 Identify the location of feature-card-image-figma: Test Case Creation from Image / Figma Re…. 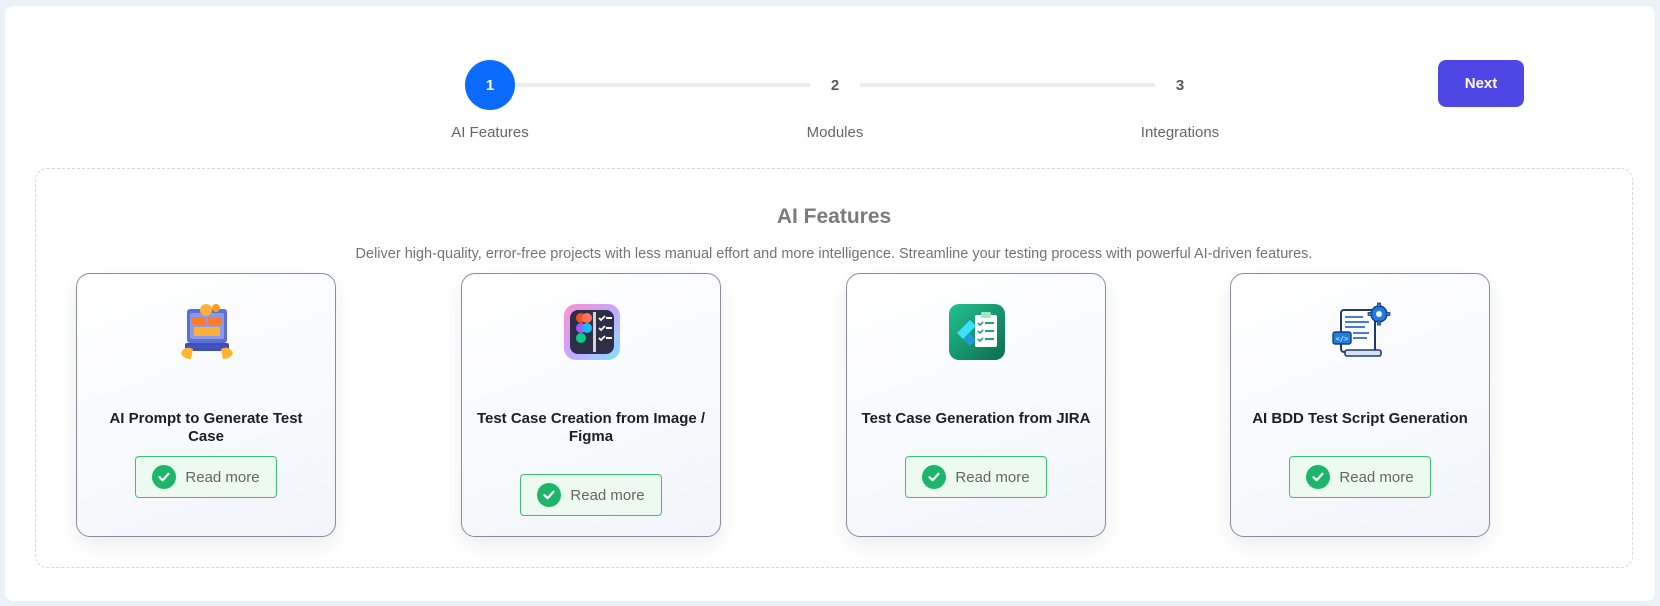
(591, 405).